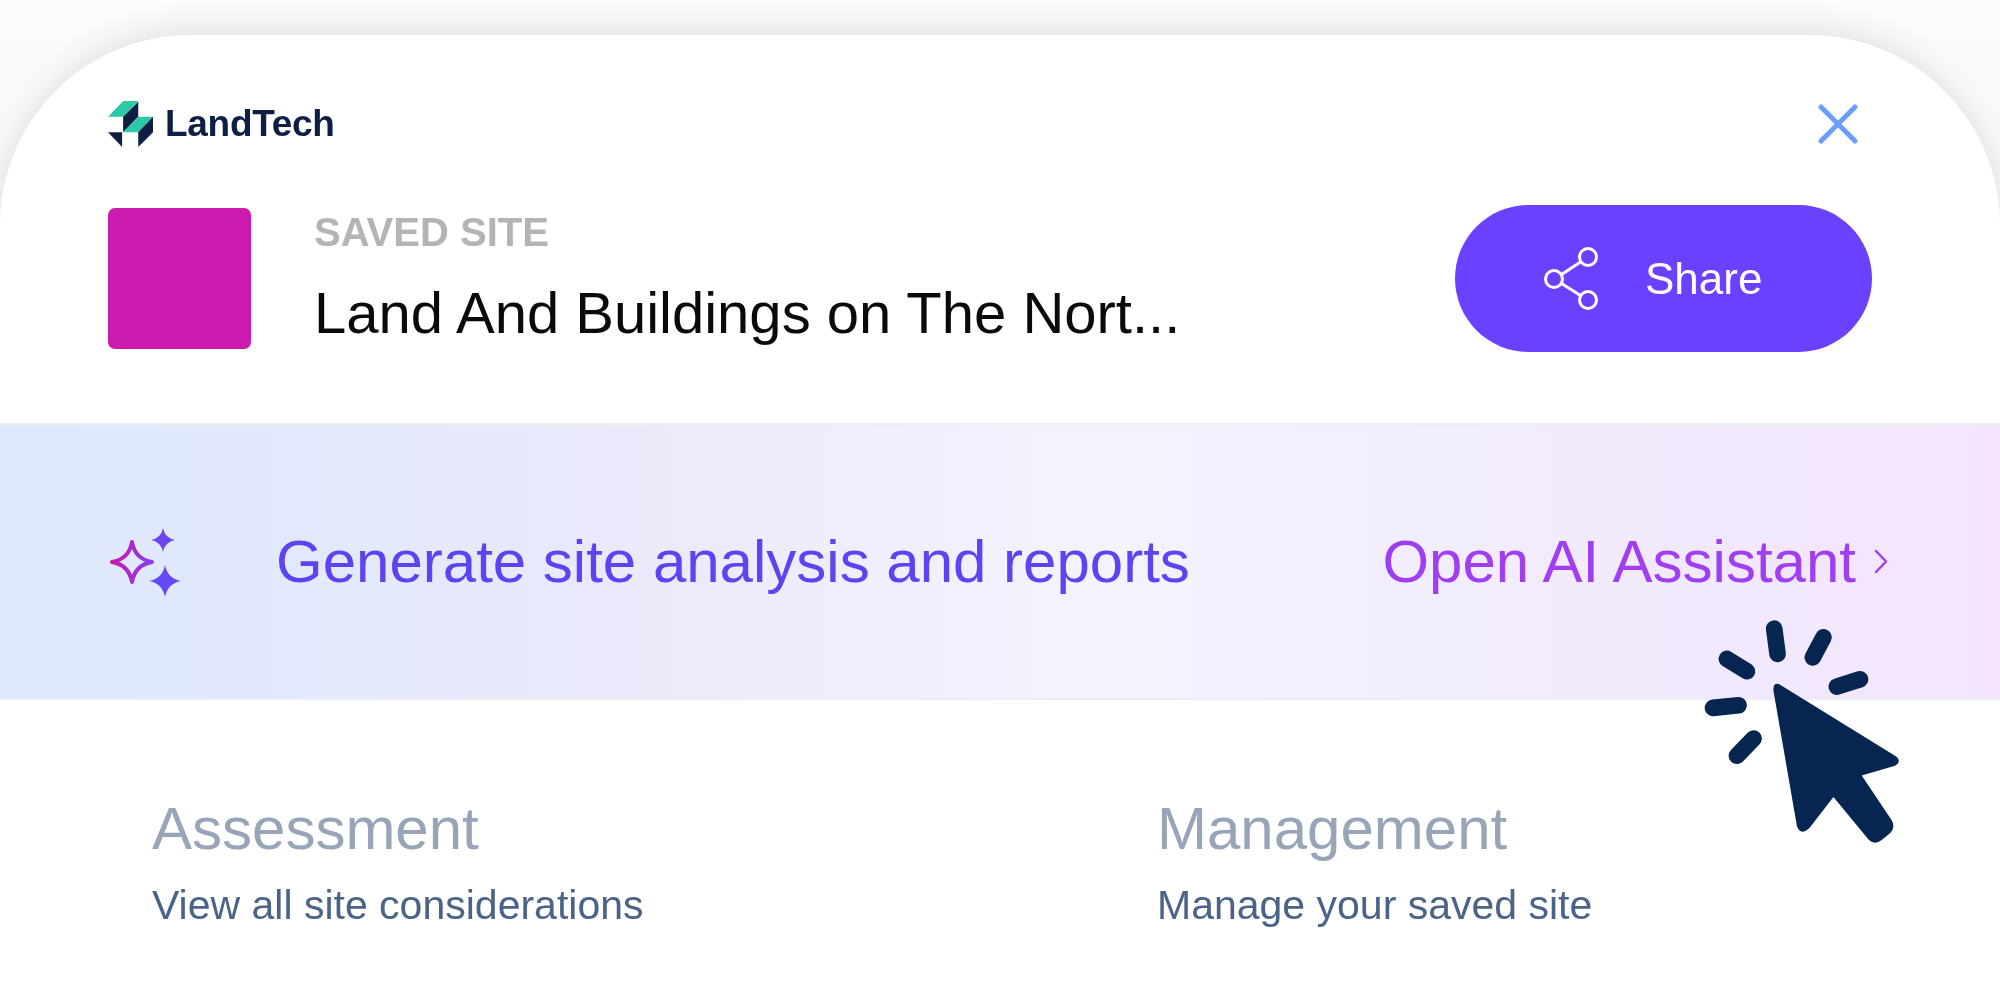  What do you see at coordinates (1571, 278) in the screenshot?
I see `share-icon` at bounding box center [1571, 278].